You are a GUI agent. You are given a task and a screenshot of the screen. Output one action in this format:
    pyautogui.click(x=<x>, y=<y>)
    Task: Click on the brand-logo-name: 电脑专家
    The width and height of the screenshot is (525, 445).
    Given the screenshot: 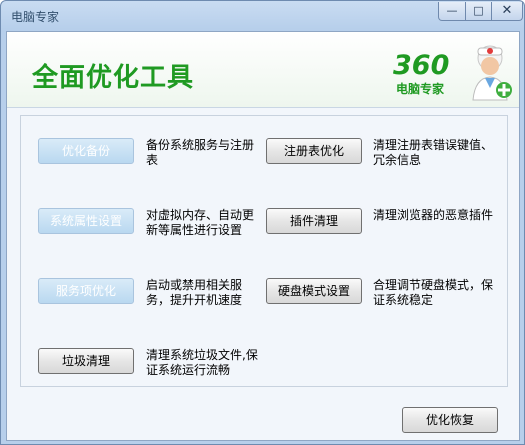 What is the action you would take?
    pyautogui.click(x=420, y=89)
    